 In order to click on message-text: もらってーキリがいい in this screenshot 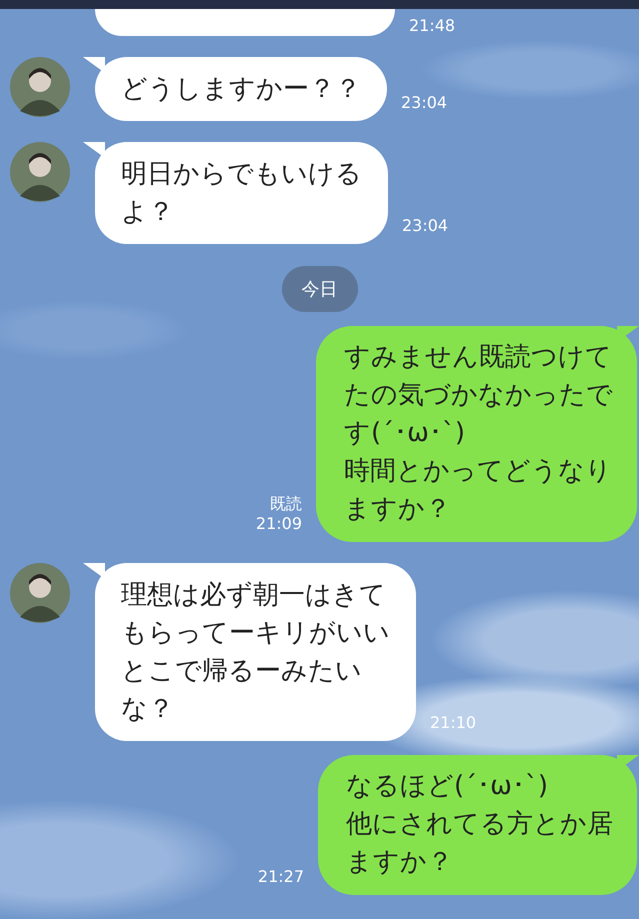, I will do `click(255, 633)`.